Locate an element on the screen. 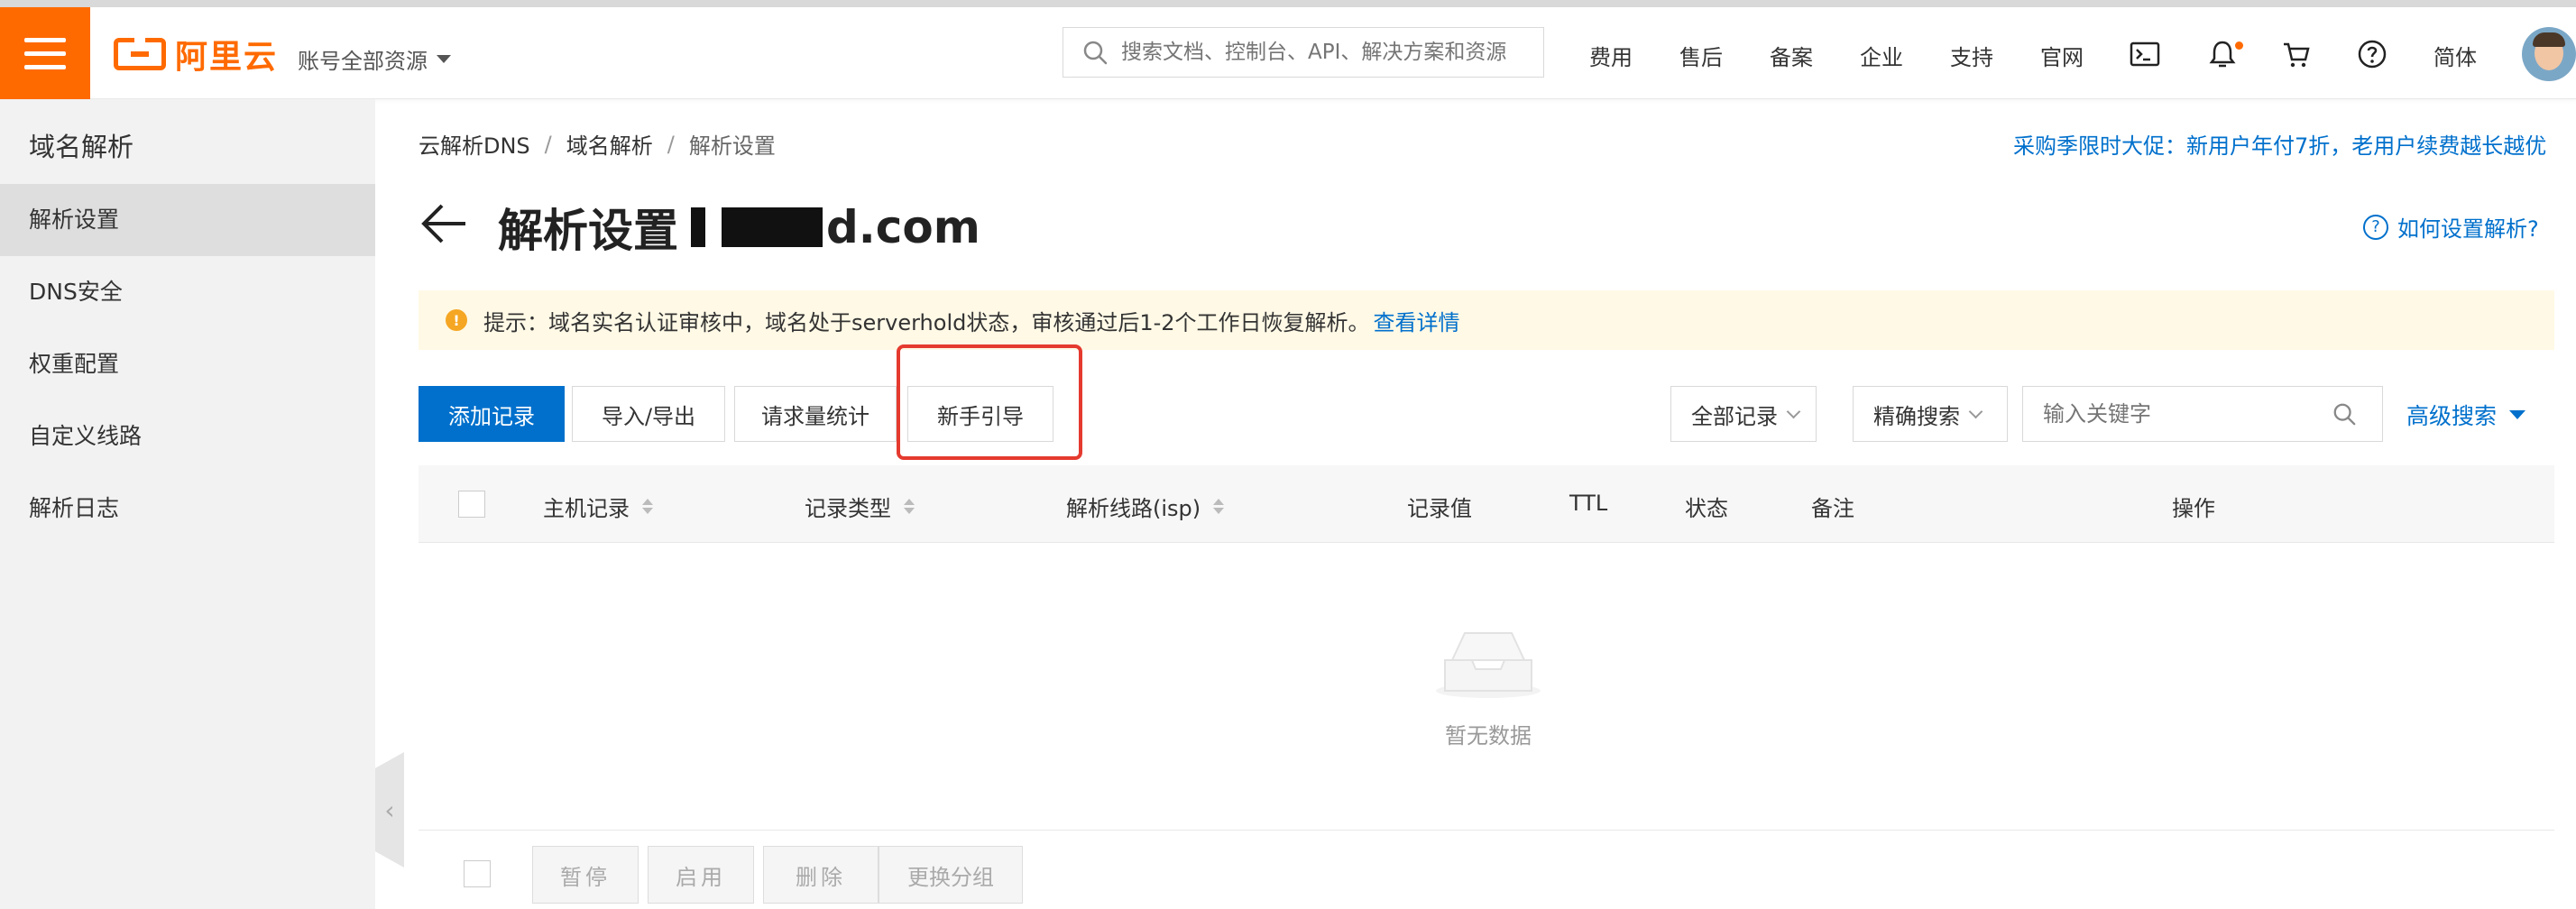 Image resolution: width=2576 pixels, height=909 pixels. records-table-header: 主机记录 记录类型 解析线路(isp) 记录值 TTL 状态 备注 操作 is located at coordinates (1486, 504).